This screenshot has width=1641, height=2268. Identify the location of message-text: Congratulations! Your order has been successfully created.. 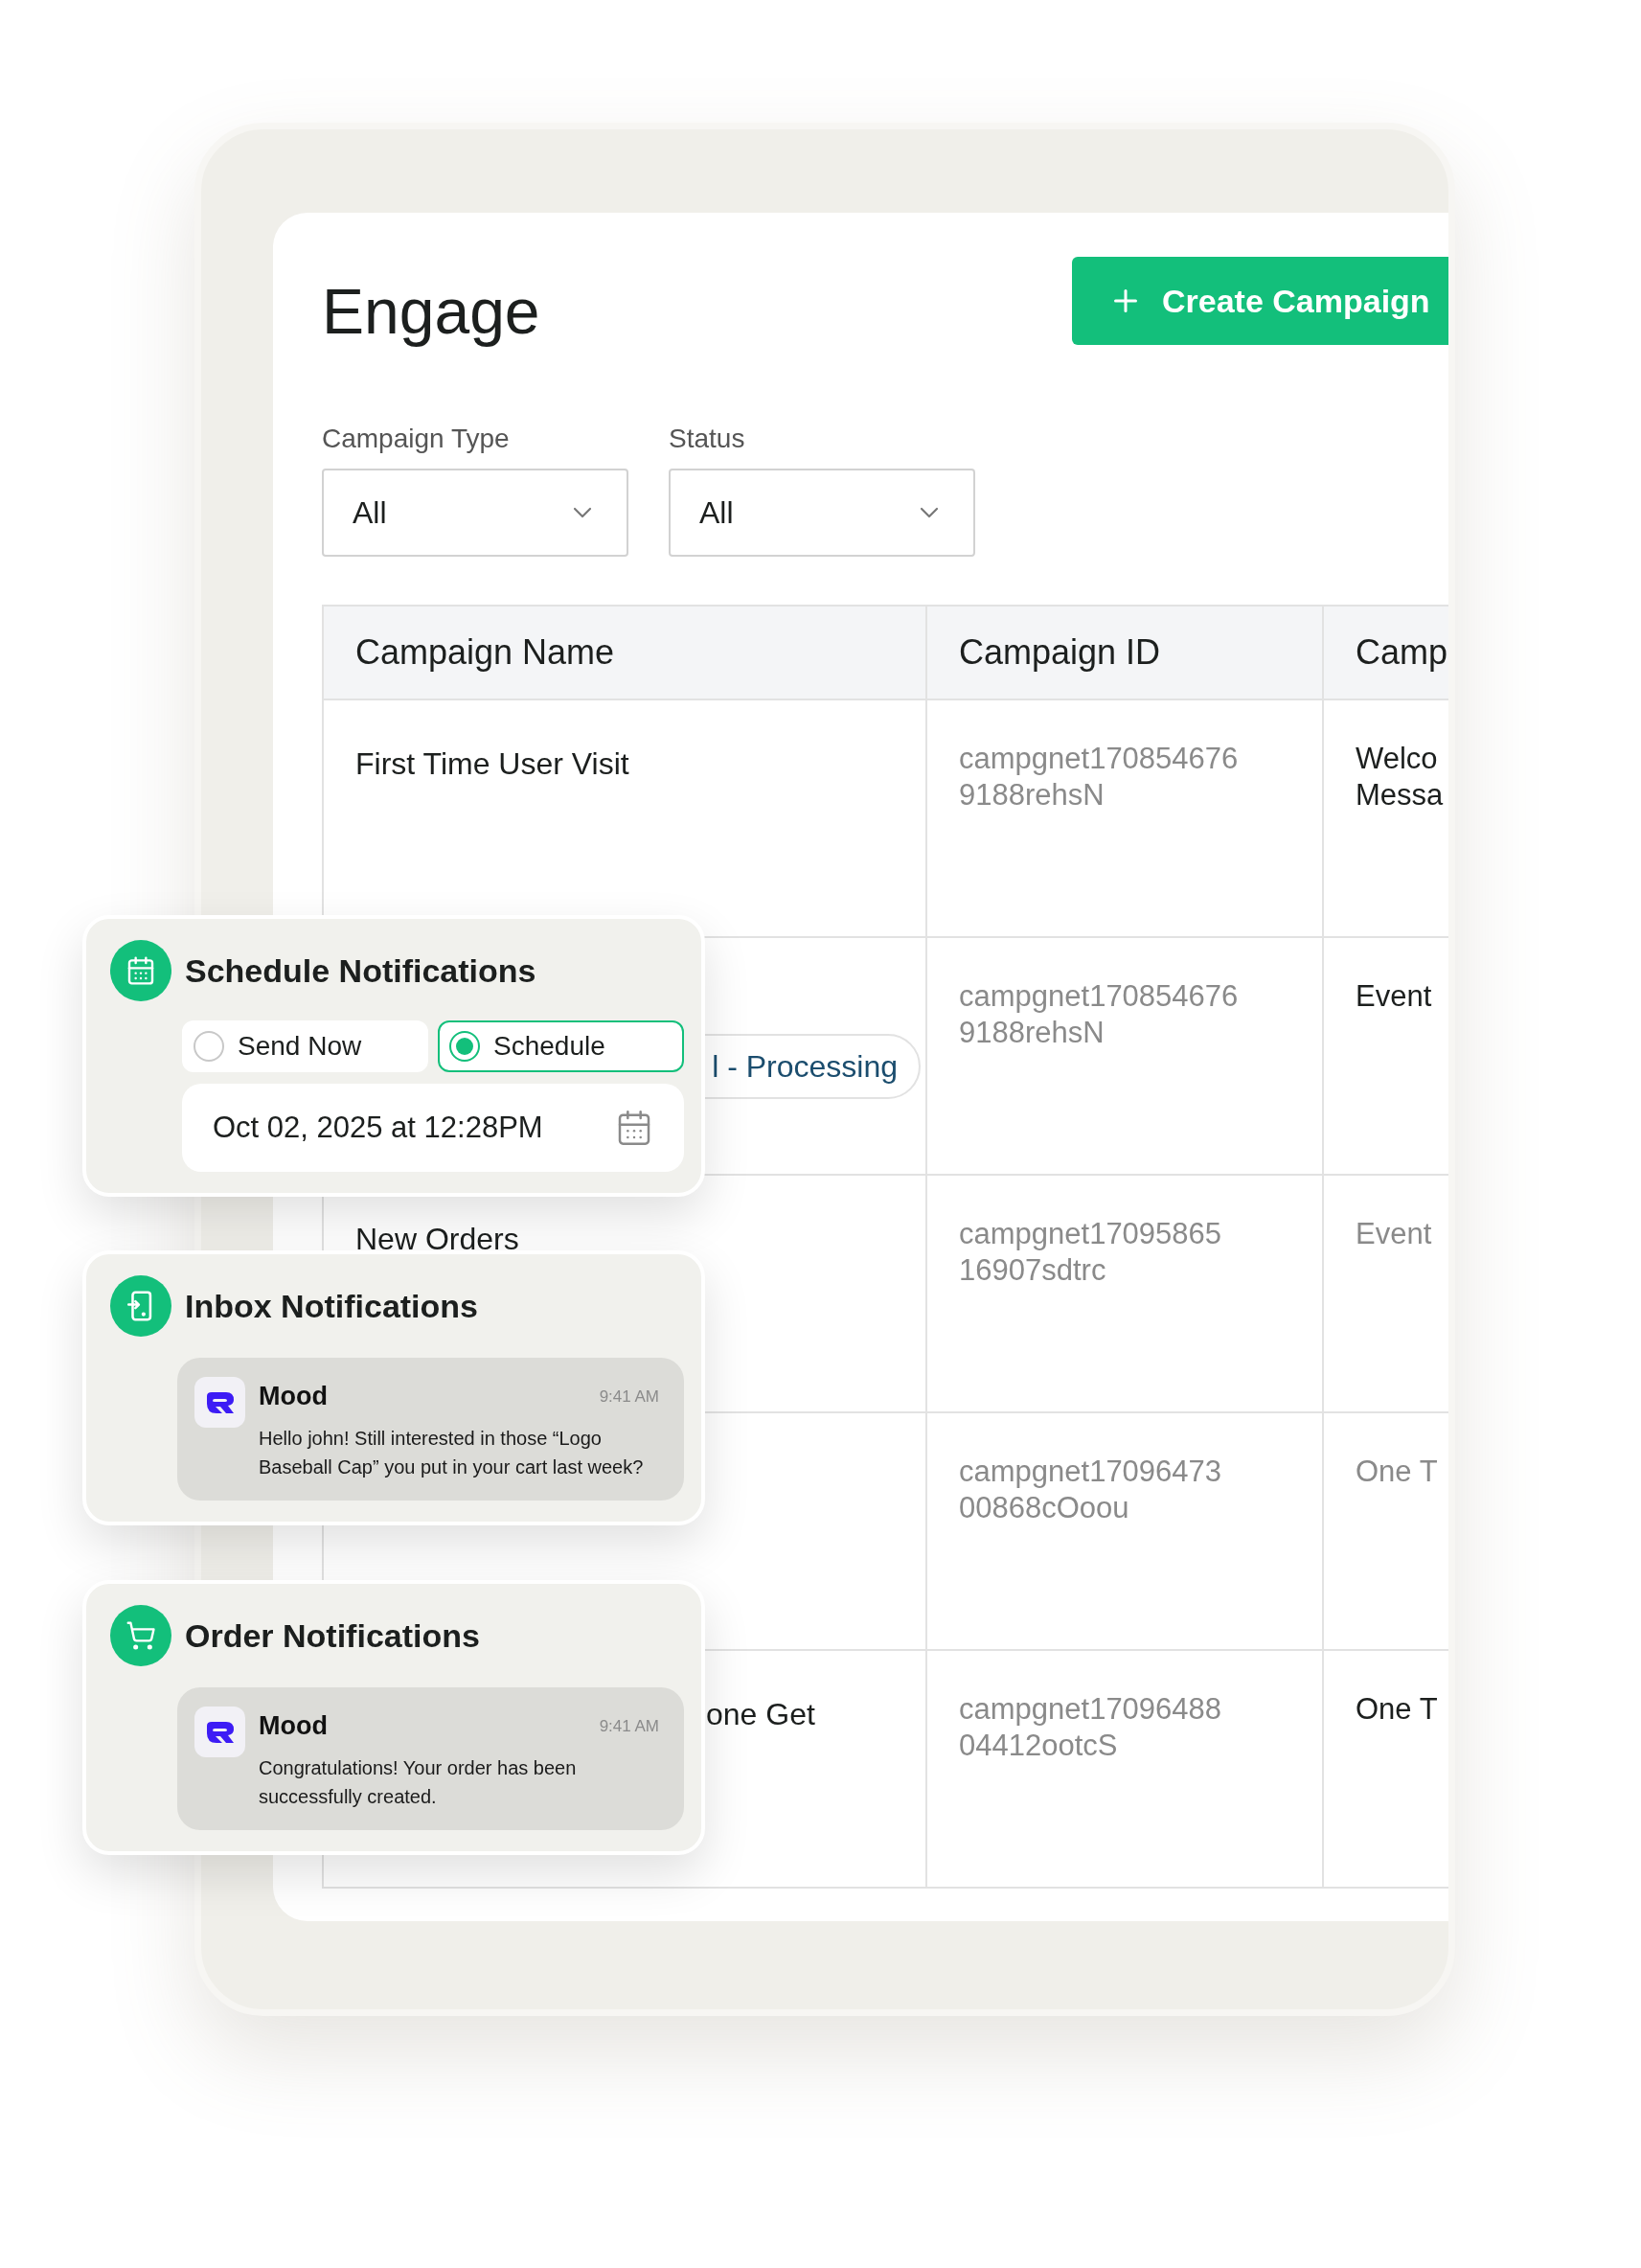
(419, 1782).